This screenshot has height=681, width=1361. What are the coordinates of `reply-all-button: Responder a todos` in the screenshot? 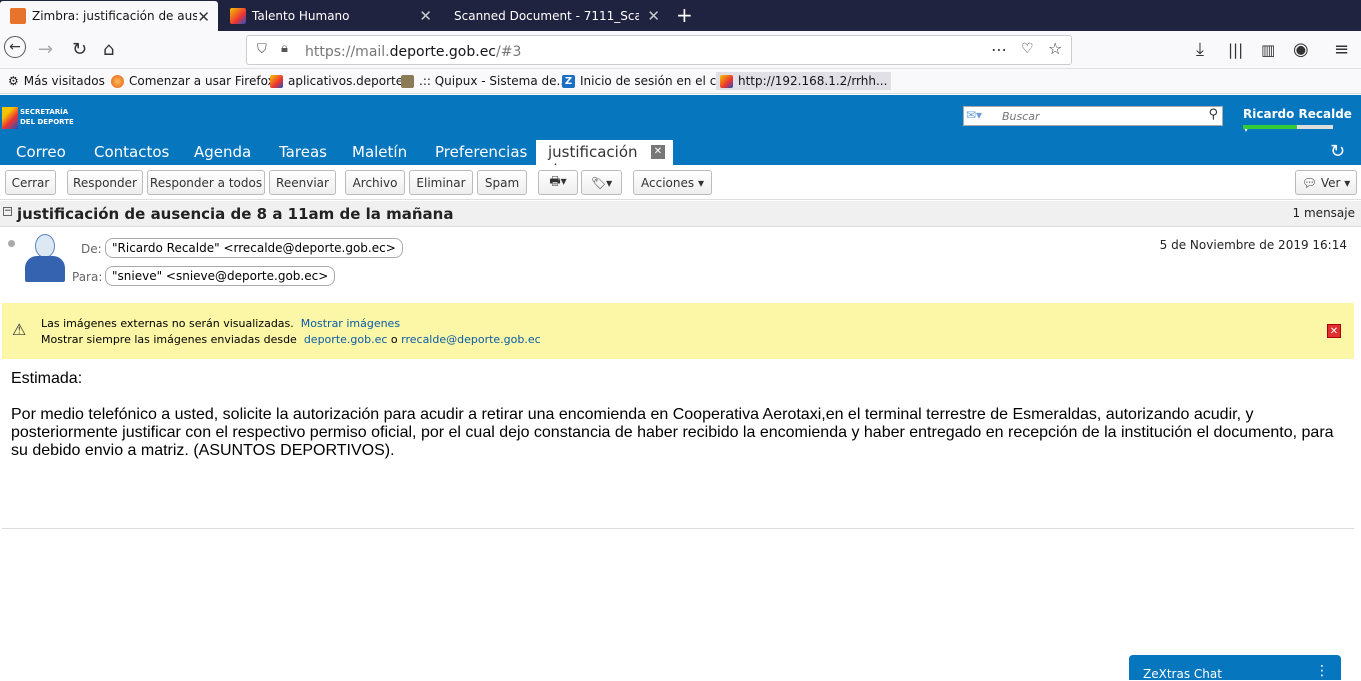 It's located at (206, 182).